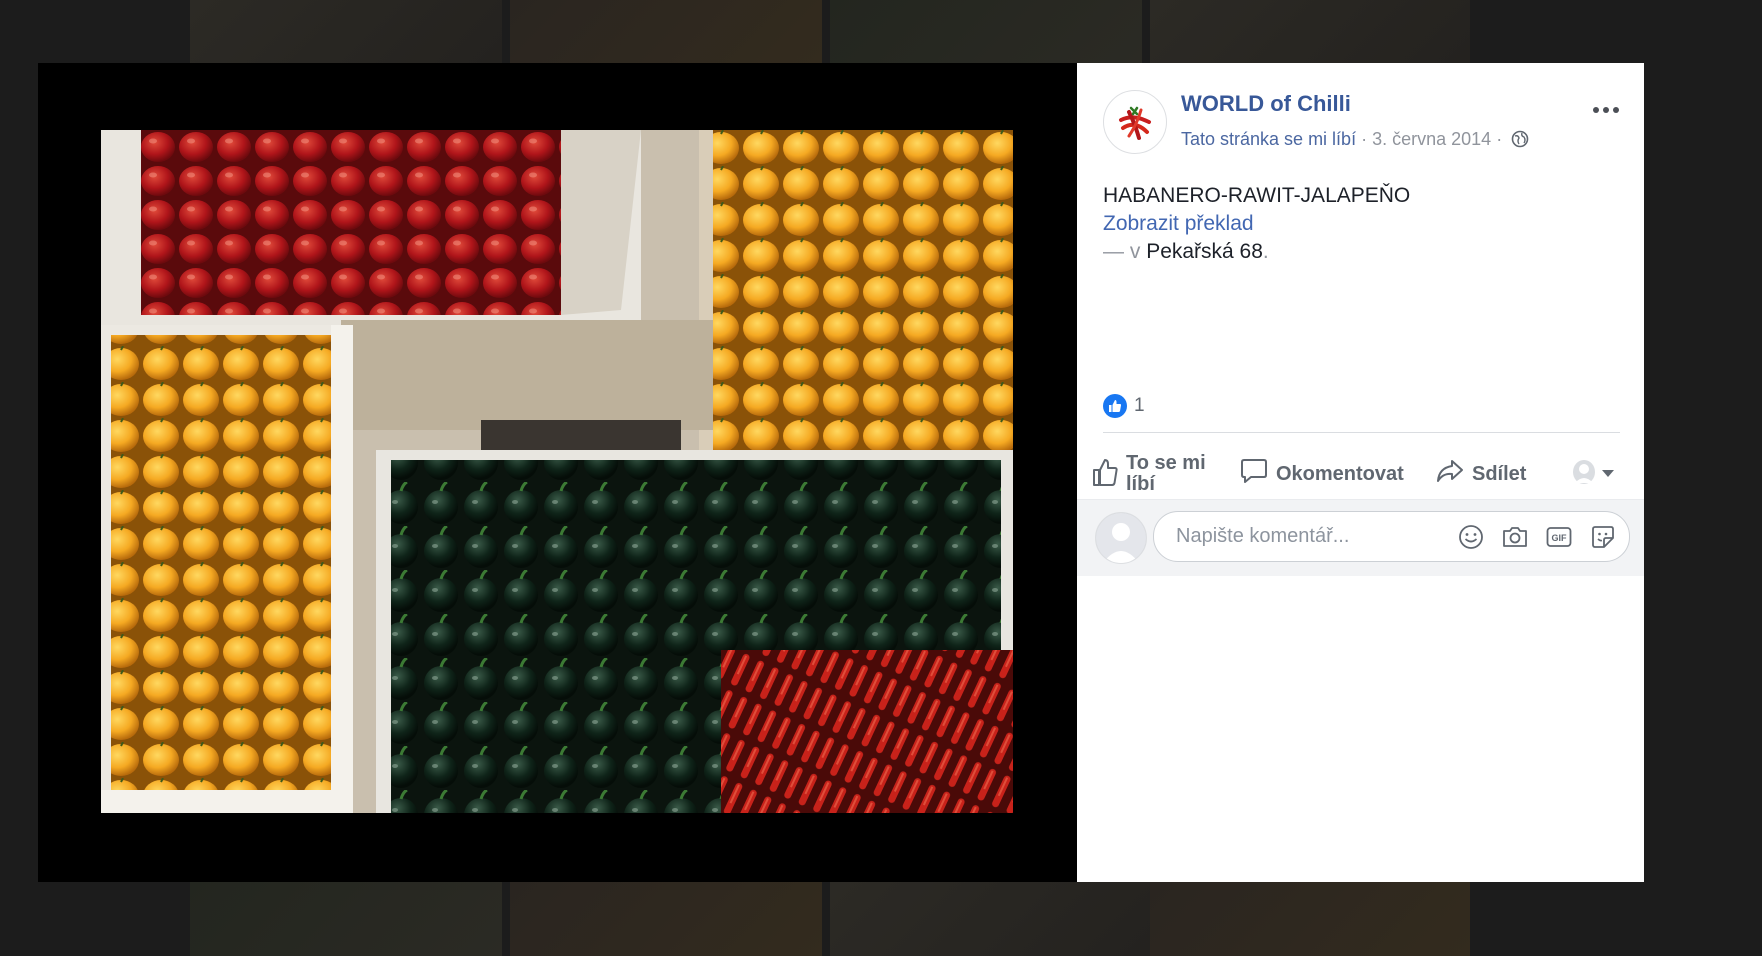 Image resolution: width=1762 pixels, height=956 pixels. Describe the element at coordinates (1471, 537) in the screenshot. I see `emoji-icon` at that location.